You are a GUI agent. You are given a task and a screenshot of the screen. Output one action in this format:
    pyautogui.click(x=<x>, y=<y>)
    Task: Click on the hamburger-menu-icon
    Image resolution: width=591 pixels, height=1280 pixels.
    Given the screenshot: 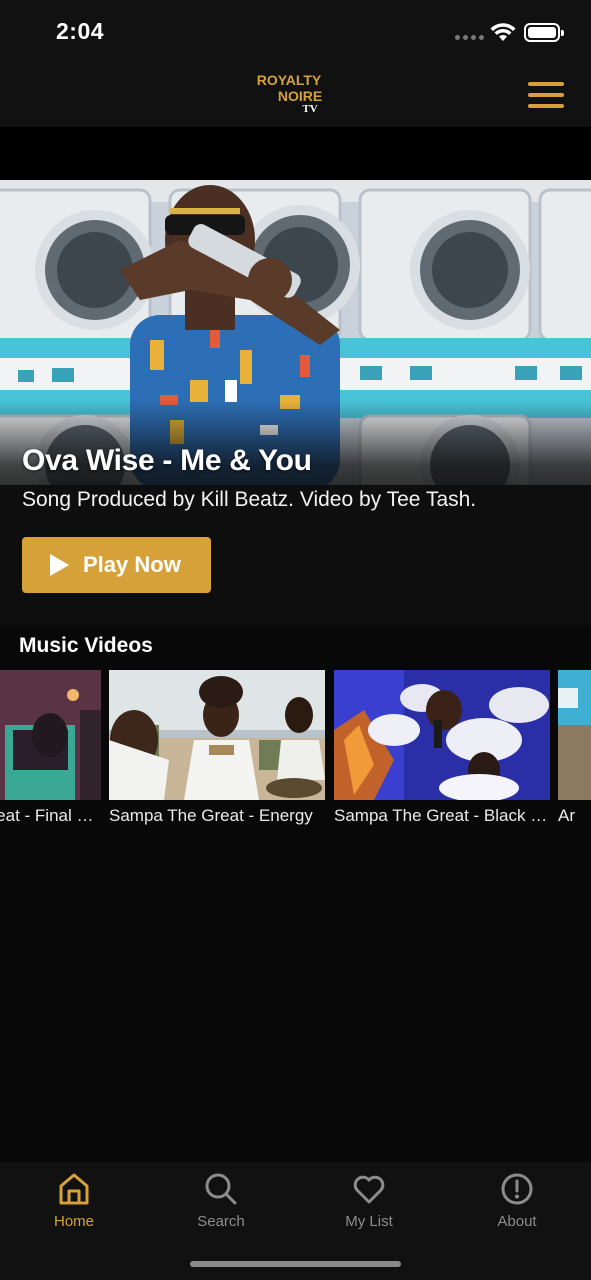 What is the action you would take?
    pyautogui.click(x=547, y=95)
    